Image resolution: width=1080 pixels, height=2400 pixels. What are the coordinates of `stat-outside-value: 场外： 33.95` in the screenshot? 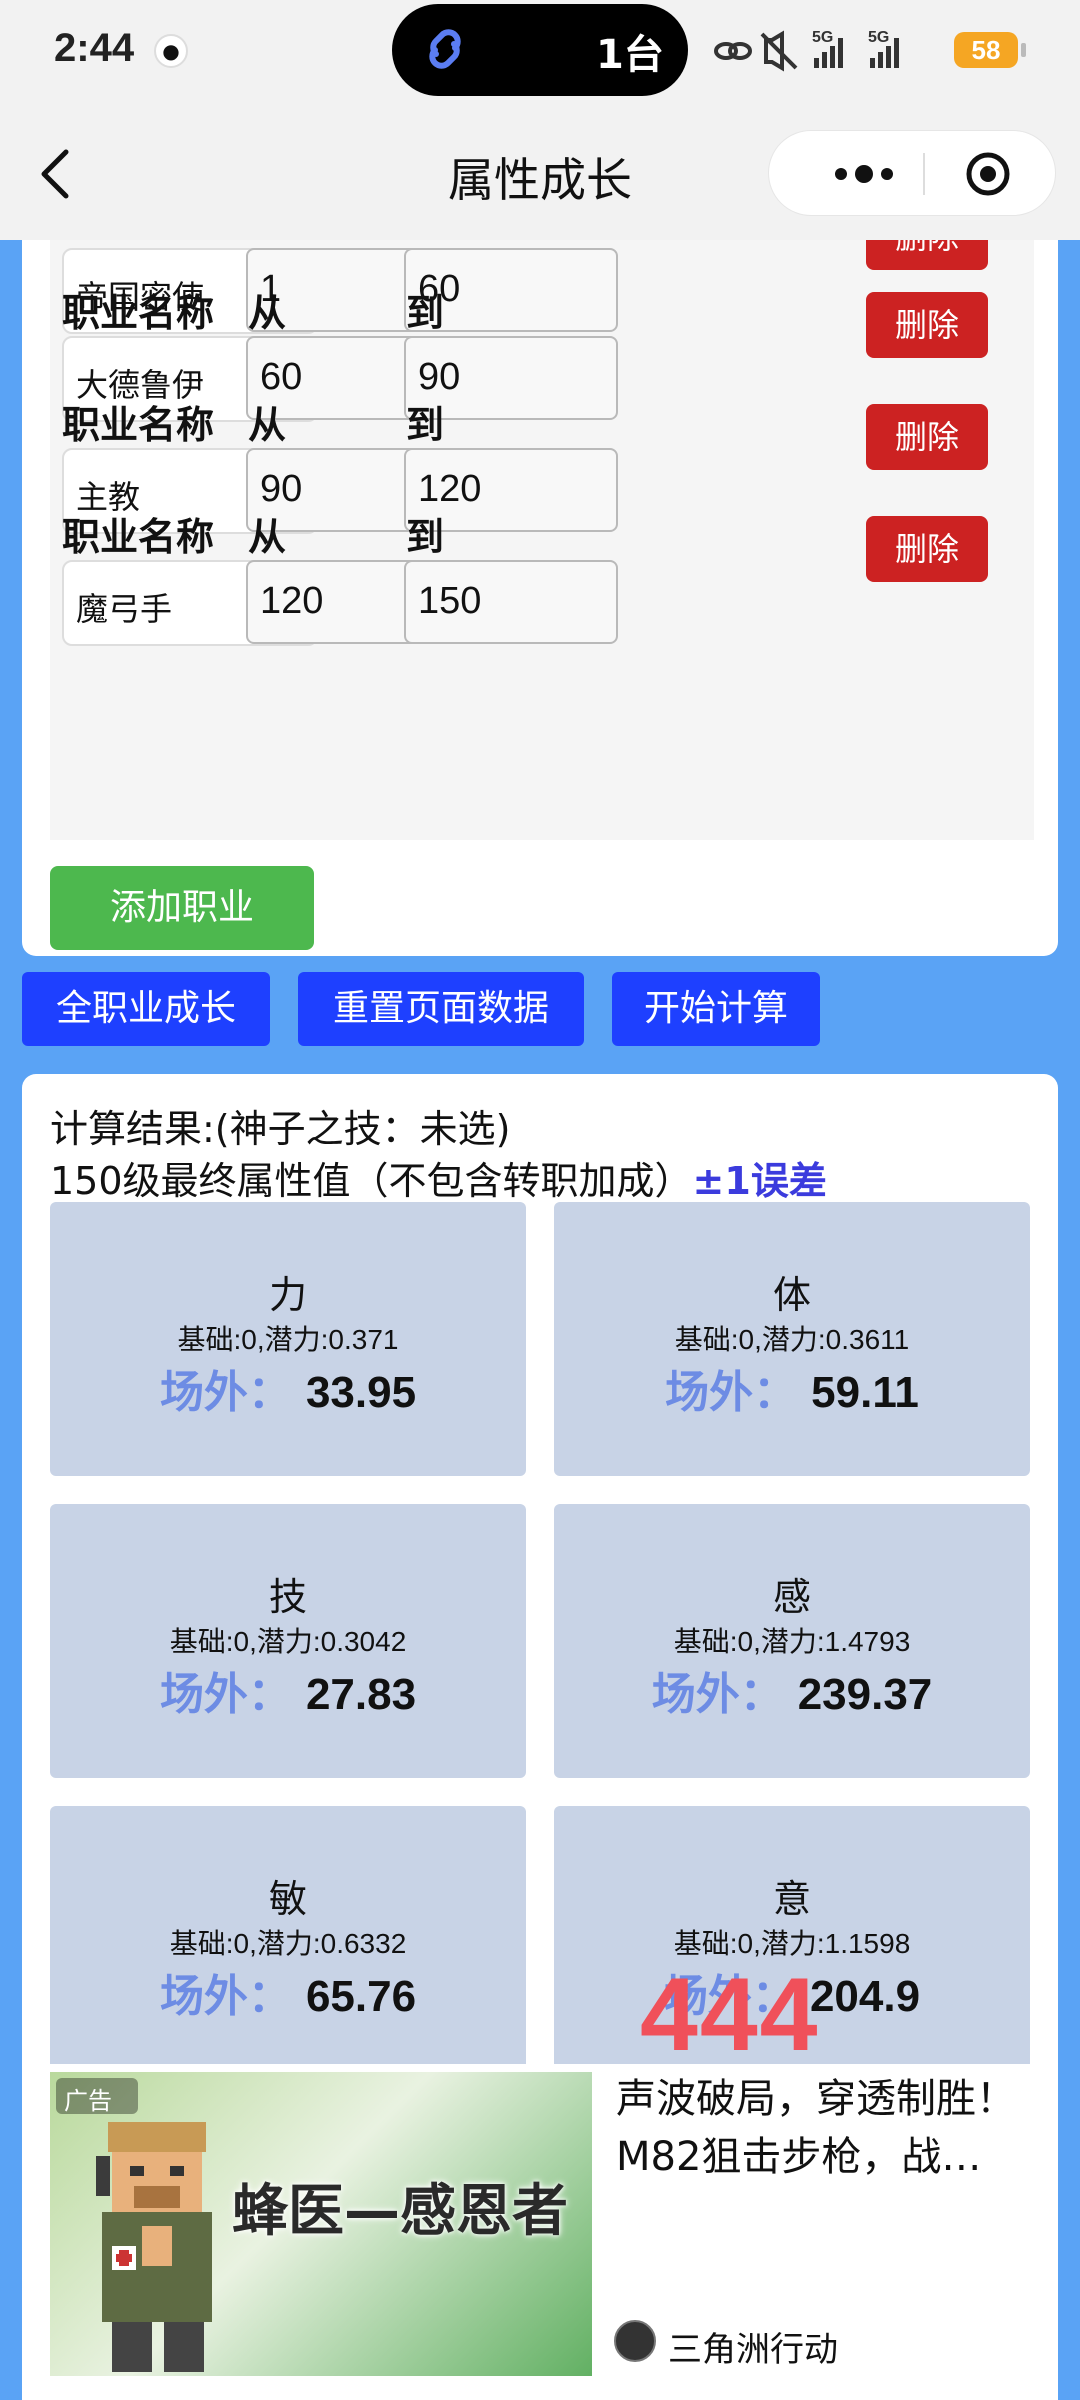 It's located at (288, 1388).